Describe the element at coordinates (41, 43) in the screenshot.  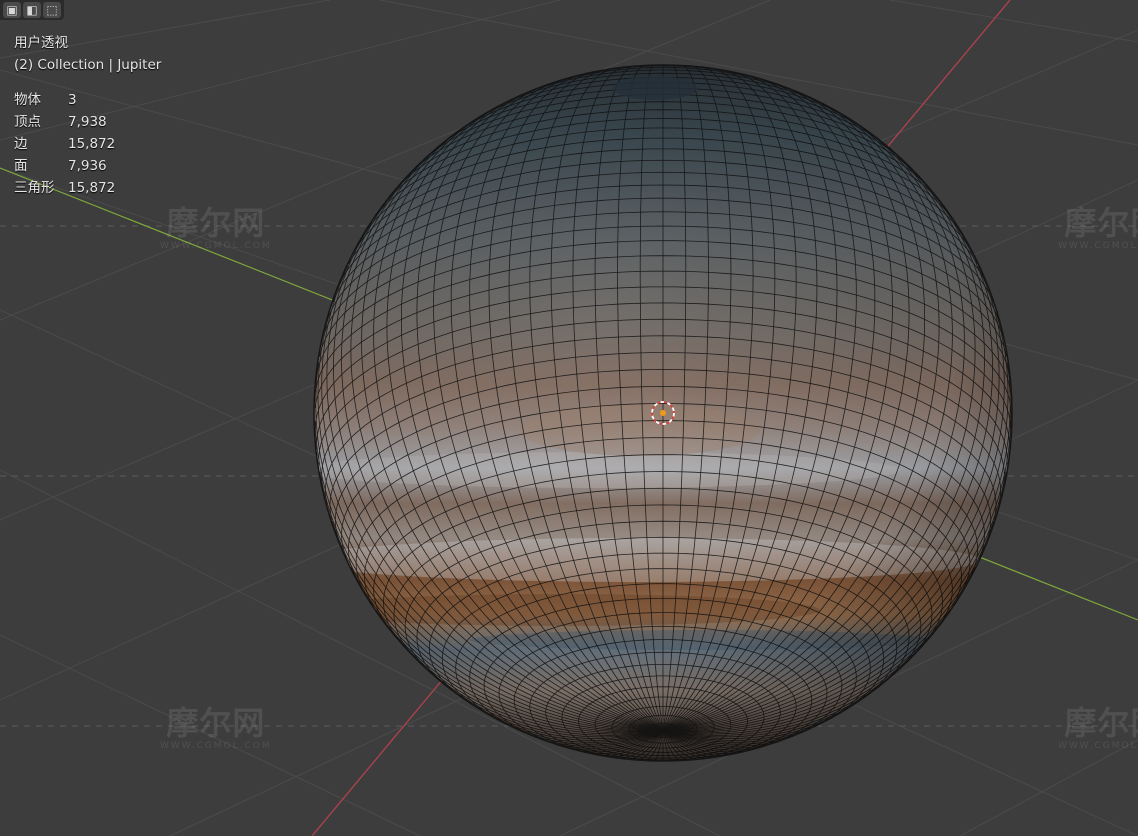
I see `view-name: 用户透视` at that location.